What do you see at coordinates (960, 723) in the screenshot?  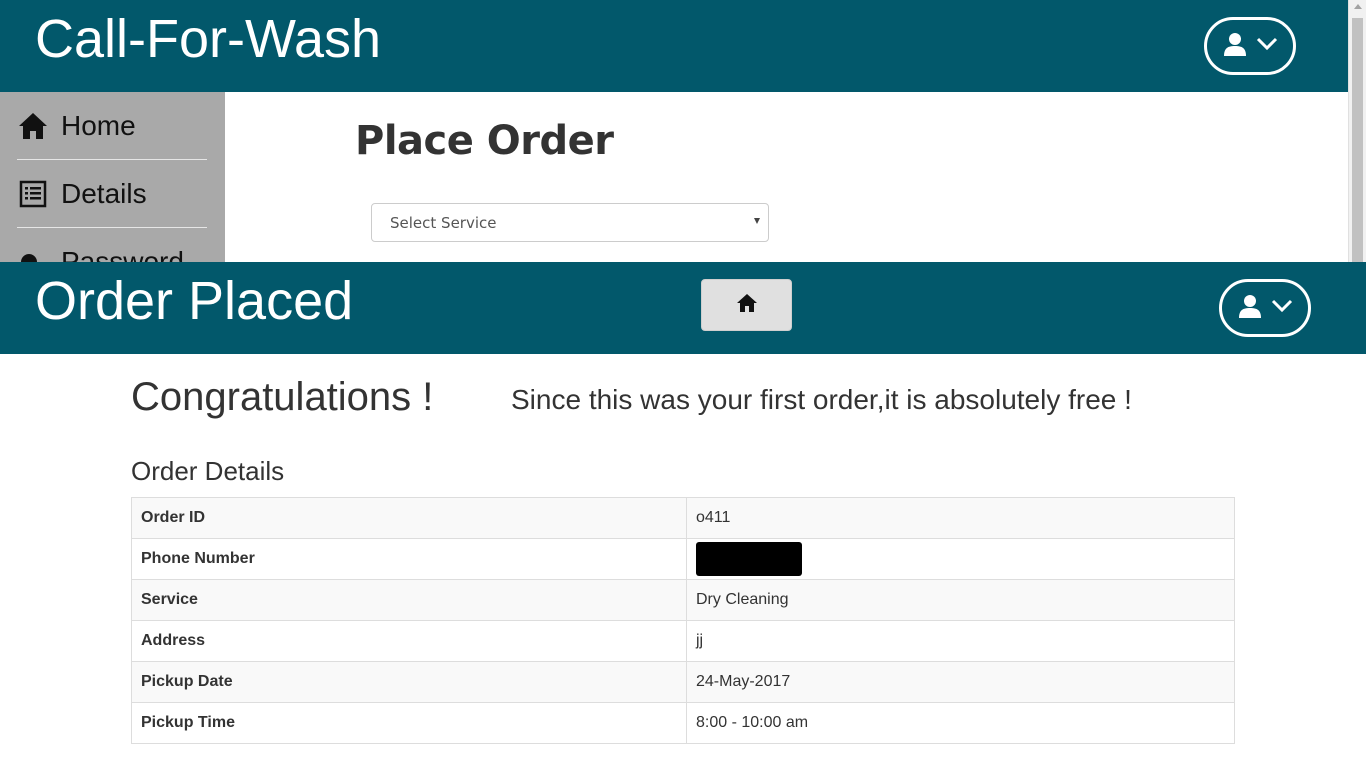 I see `pickup-time-value: 8:00 - 10:00 am` at bounding box center [960, 723].